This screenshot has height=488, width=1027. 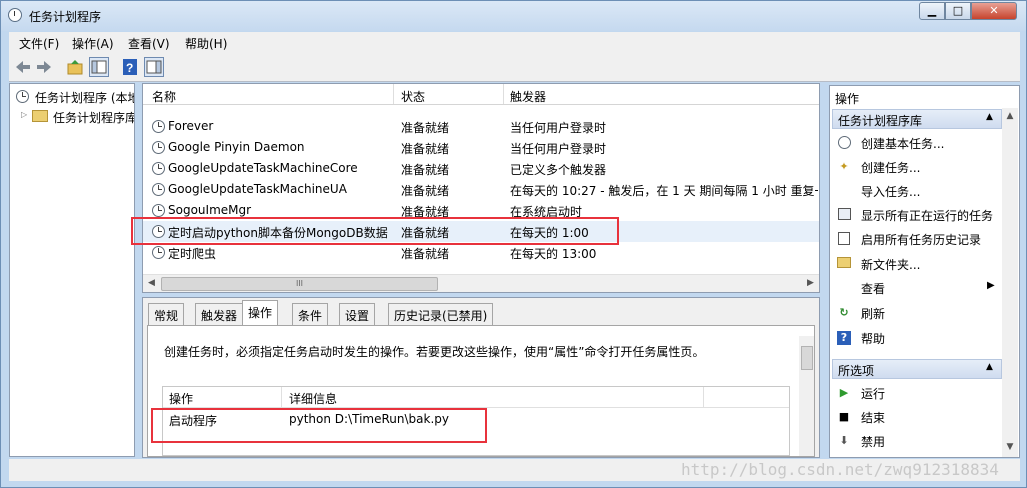 I want to click on task-trigger: 已定义多个触发器, so click(x=558, y=170).